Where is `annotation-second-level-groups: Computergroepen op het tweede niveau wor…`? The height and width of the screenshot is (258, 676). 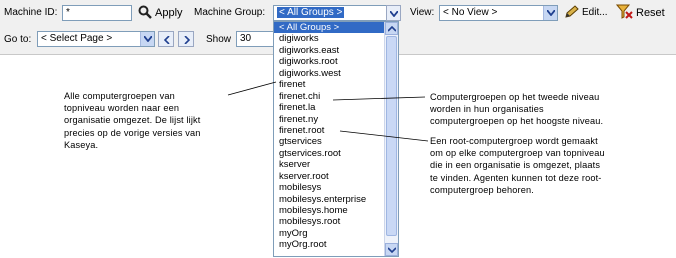
annotation-second-level-groups: Computergroepen op het tweede niveau wor… is located at coordinates (550, 109).